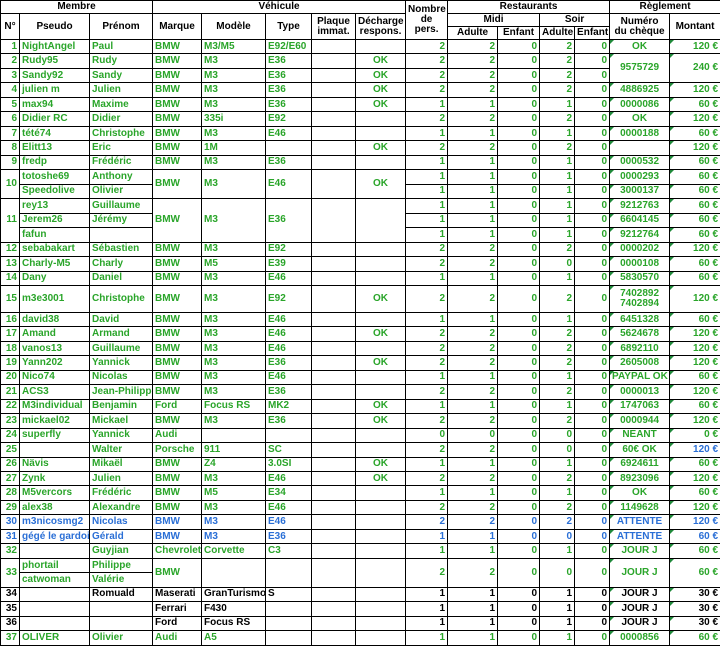 Image resolution: width=720 pixels, height=646 pixels. I want to click on cell-marque: Porsche, so click(177, 450).